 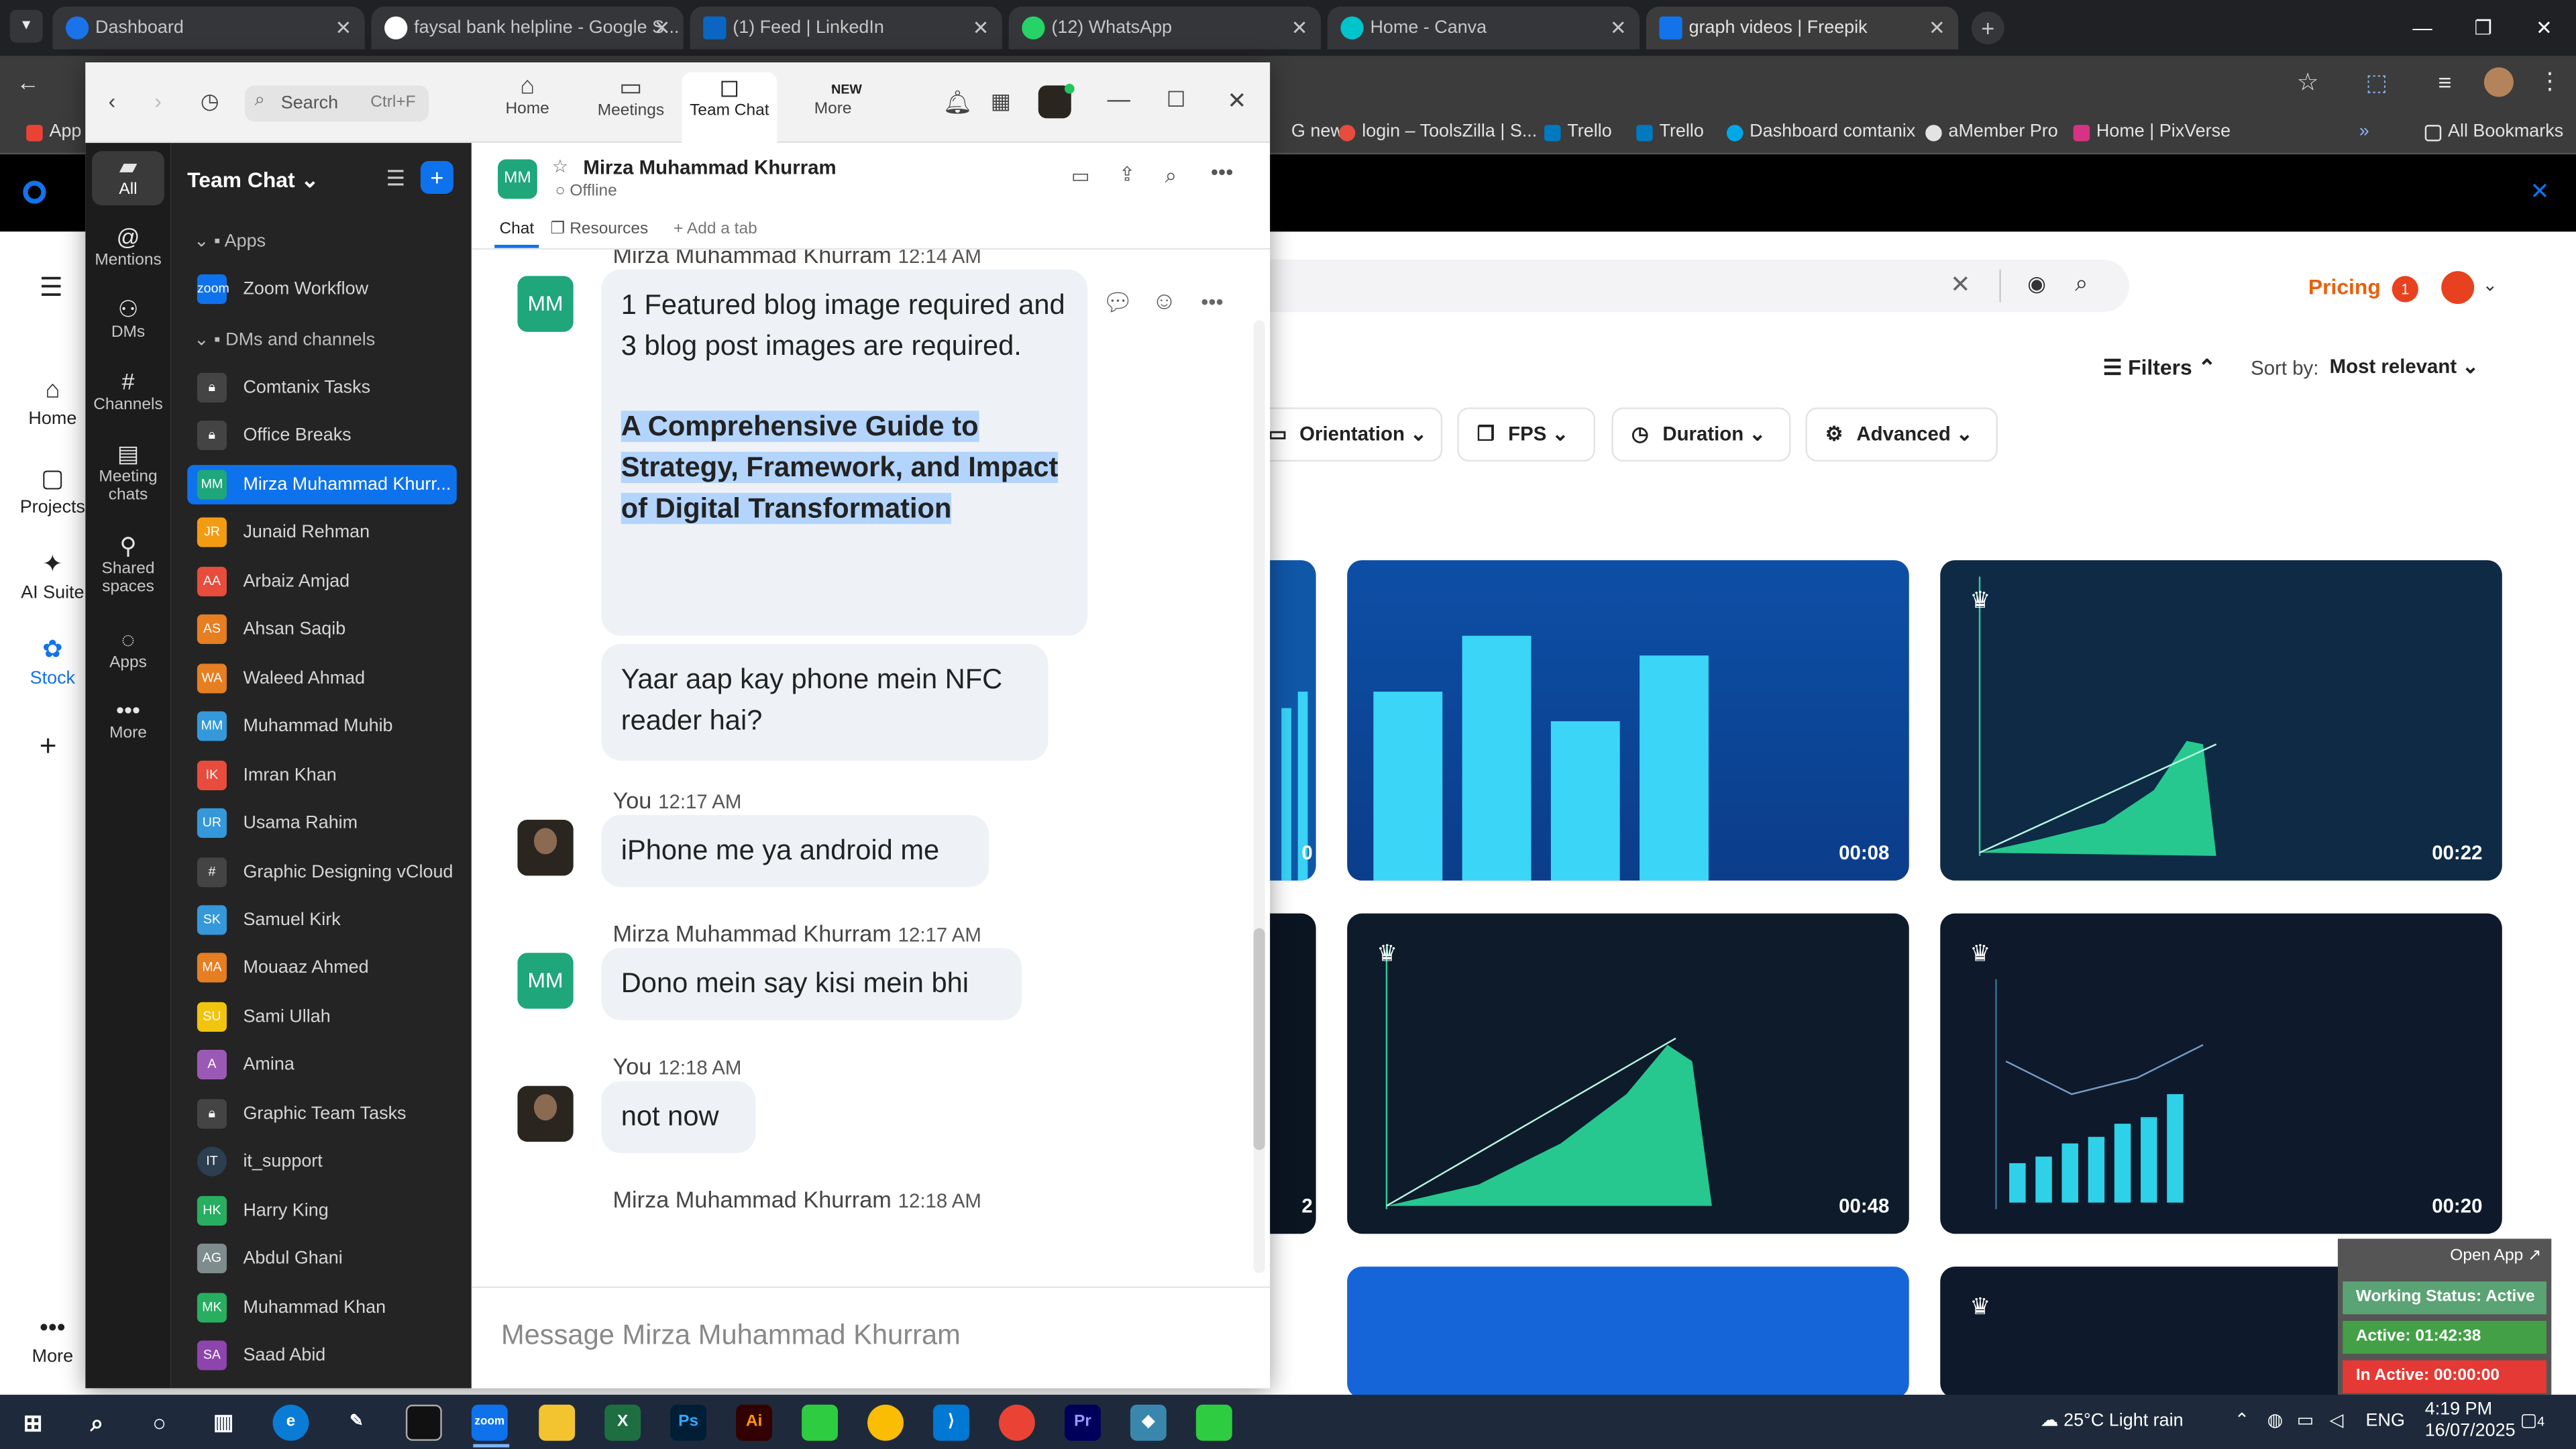 I want to click on tab-freepik: graph videos | Freepik ✕, so click(x=1802, y=28).